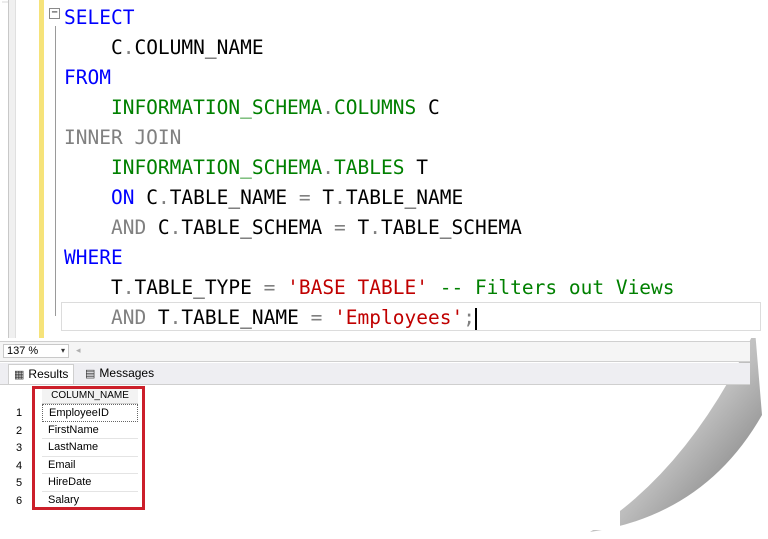 Image resolution: width=768 pixels, height=539 pixels. I want to click on code-line: C.COLUMN_NAME, so click(369, 48).